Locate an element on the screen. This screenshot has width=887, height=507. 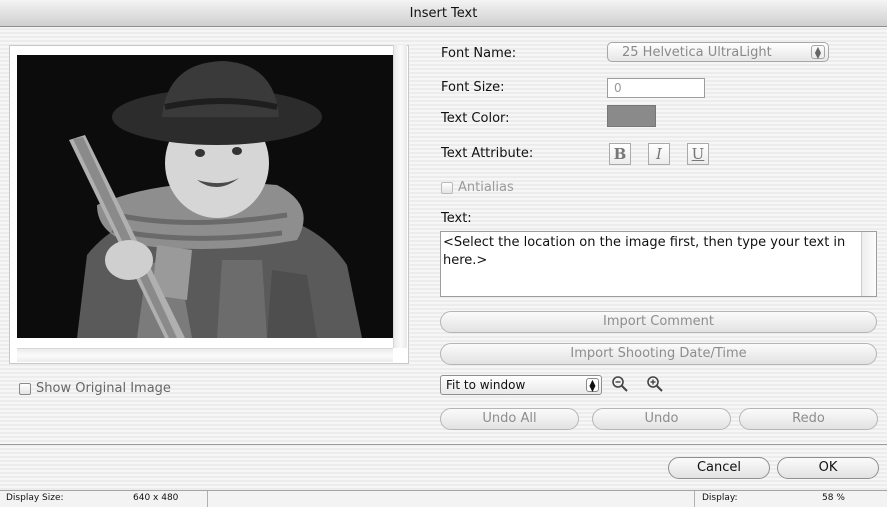
text-attribute-label: Text Attribute: is located at coordinates (487, 153).